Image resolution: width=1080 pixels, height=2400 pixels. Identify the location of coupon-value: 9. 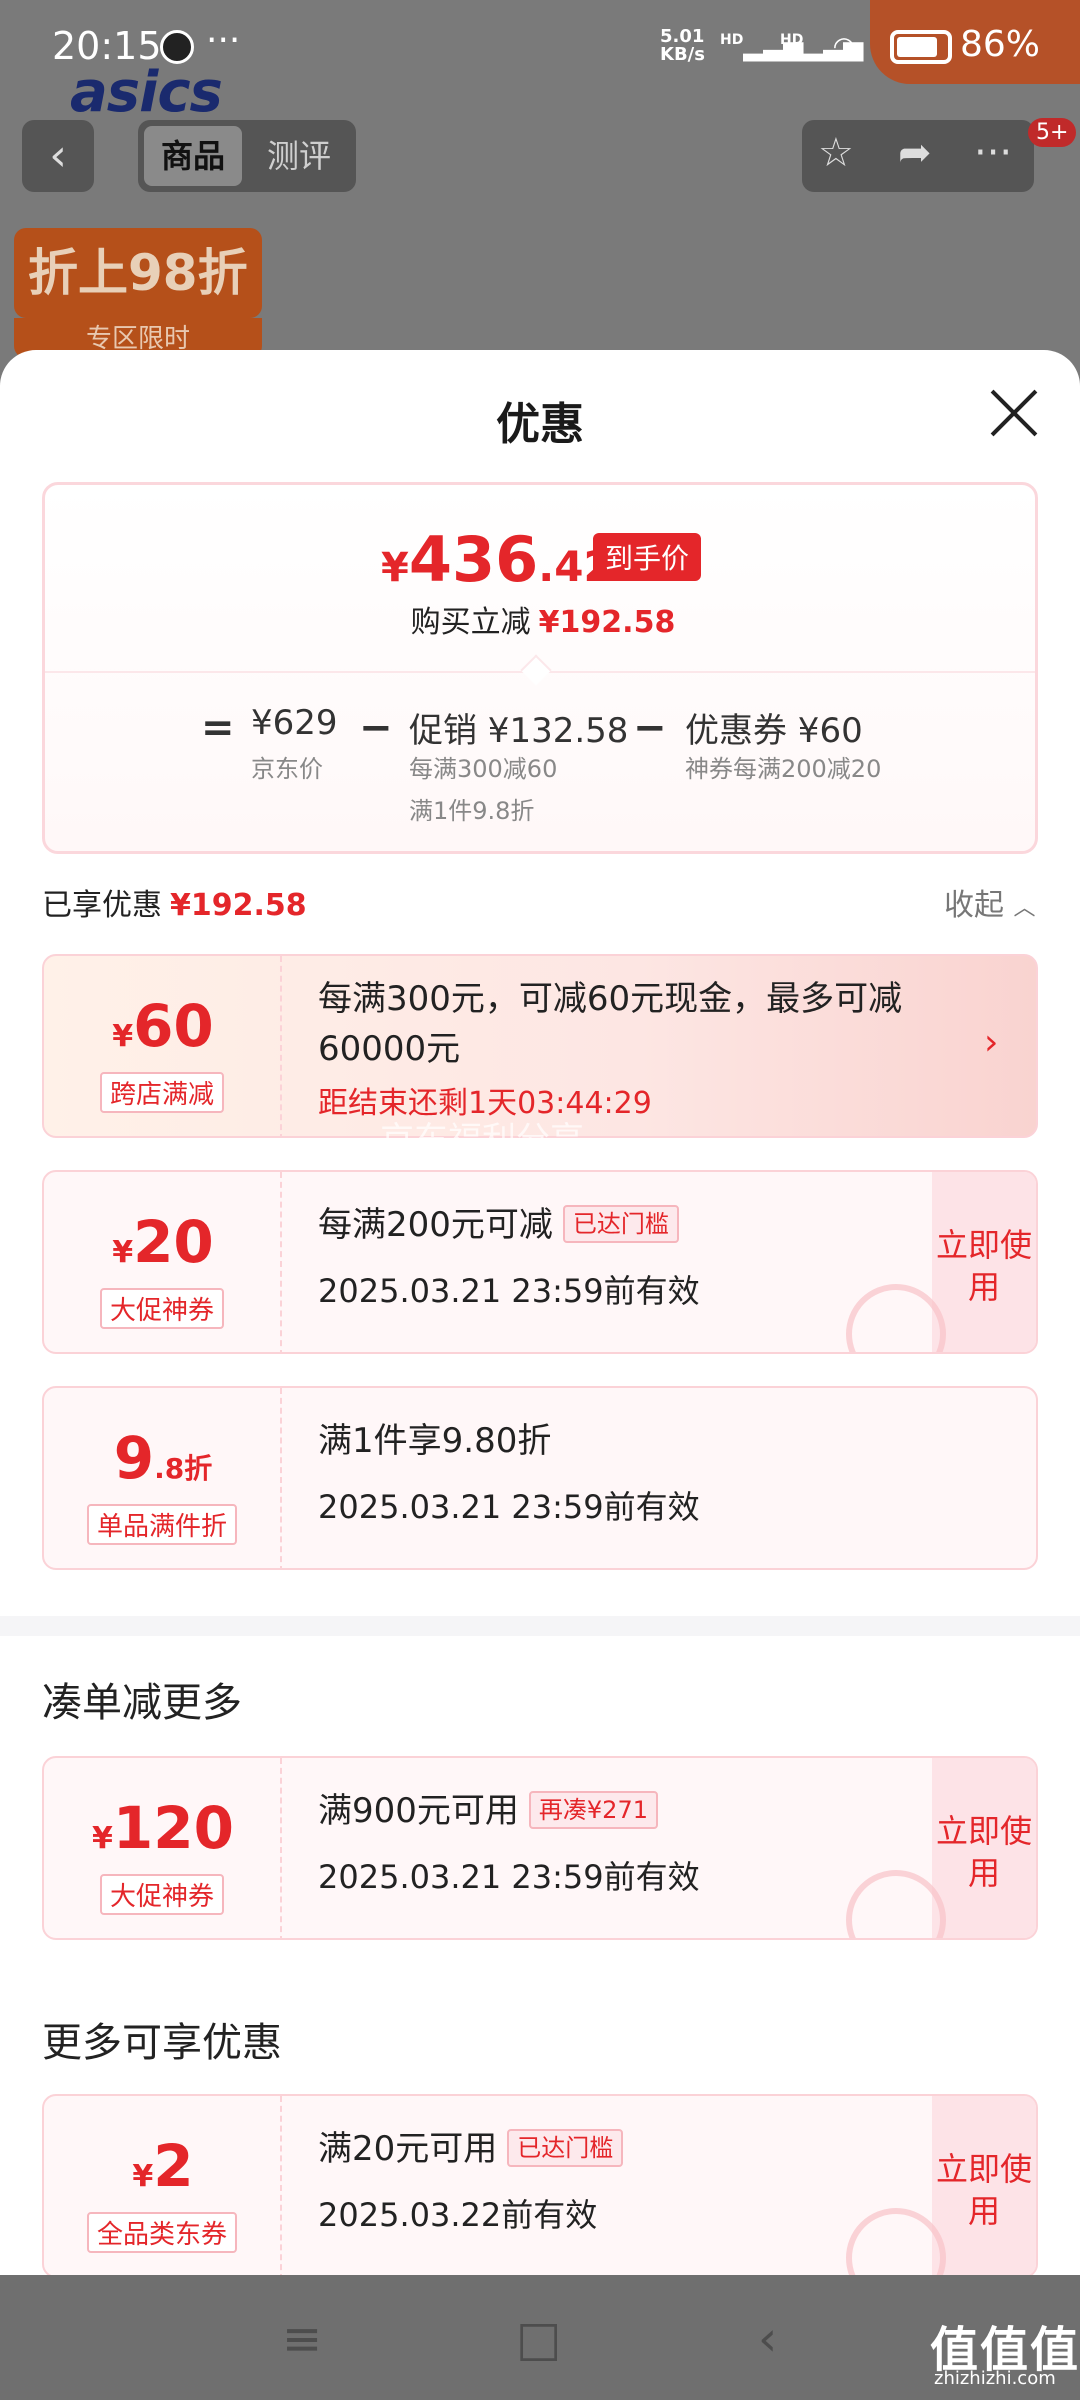
(134, 1458).